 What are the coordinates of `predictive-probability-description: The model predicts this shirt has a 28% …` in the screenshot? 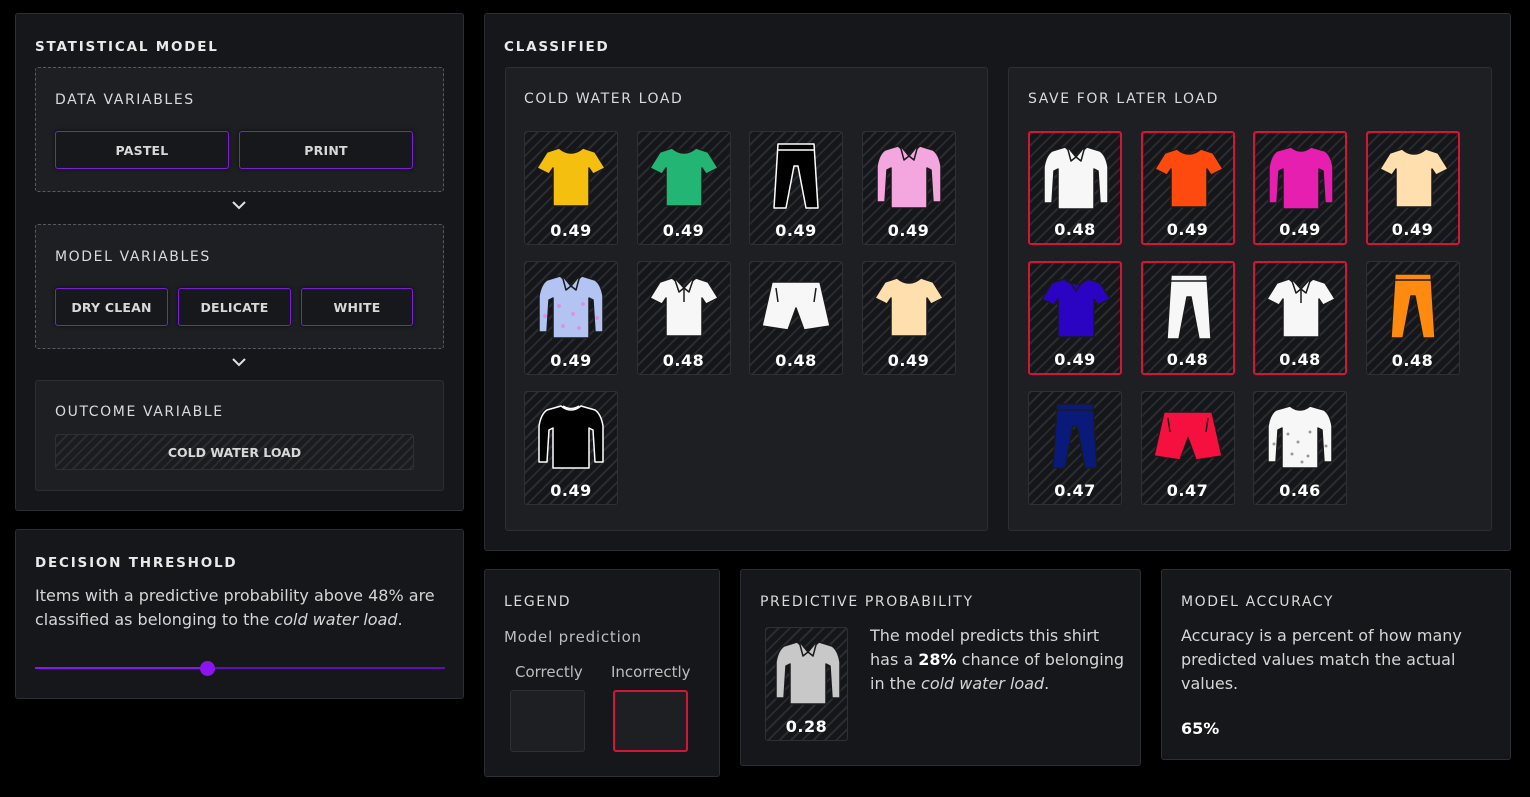 It's located at (1000, 660).